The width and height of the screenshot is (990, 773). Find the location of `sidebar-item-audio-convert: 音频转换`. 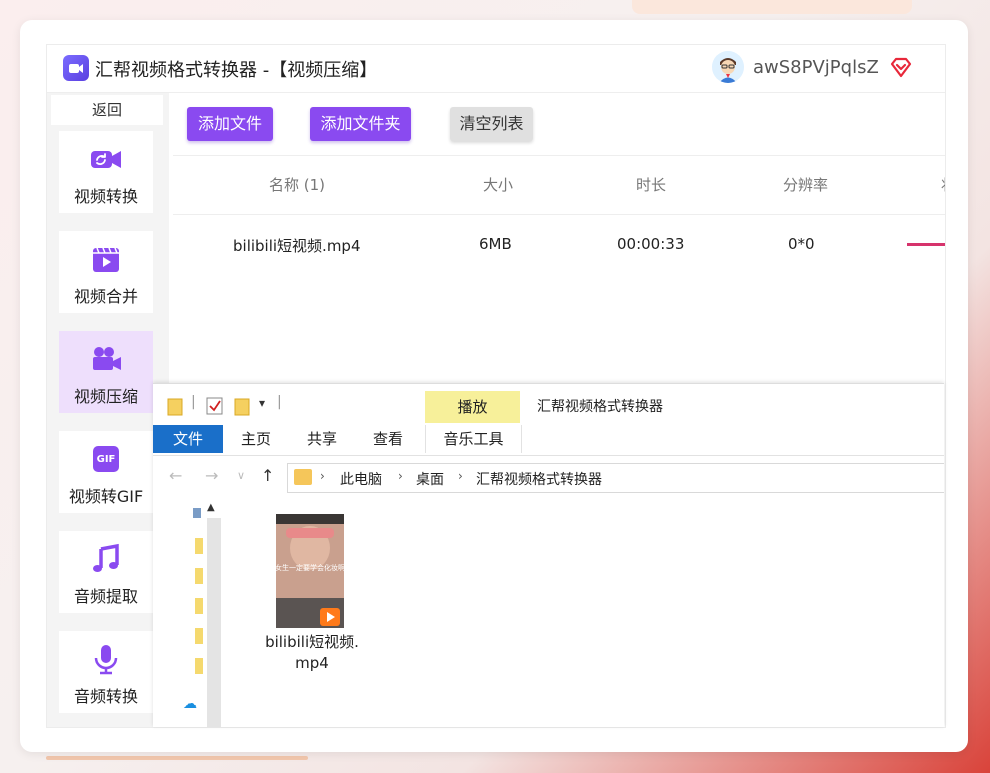

sidebar-item-audio-convert: 音频转换 is located at coordinates (106, 672).